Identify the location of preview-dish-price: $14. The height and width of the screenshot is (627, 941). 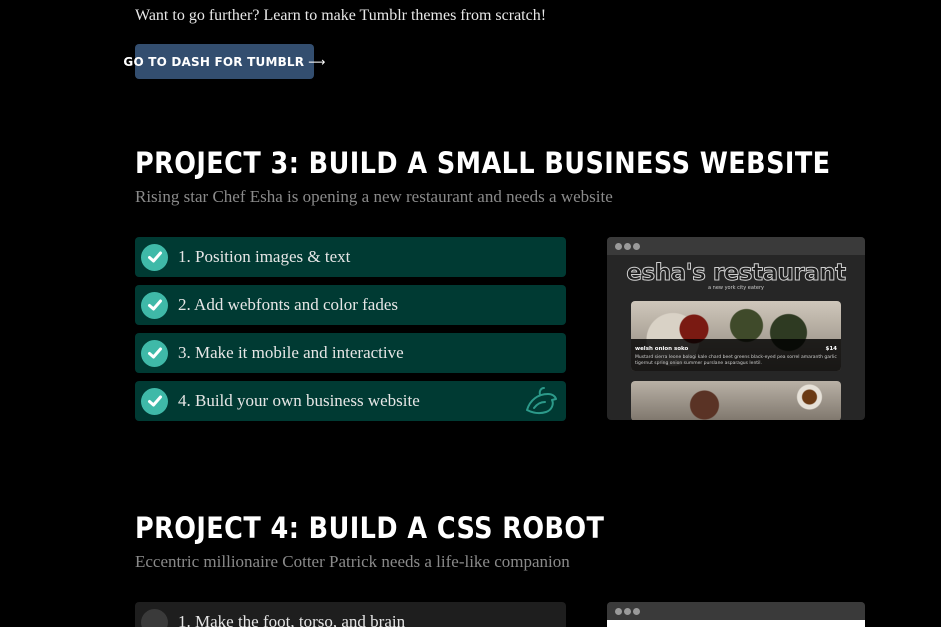
(831, 349).